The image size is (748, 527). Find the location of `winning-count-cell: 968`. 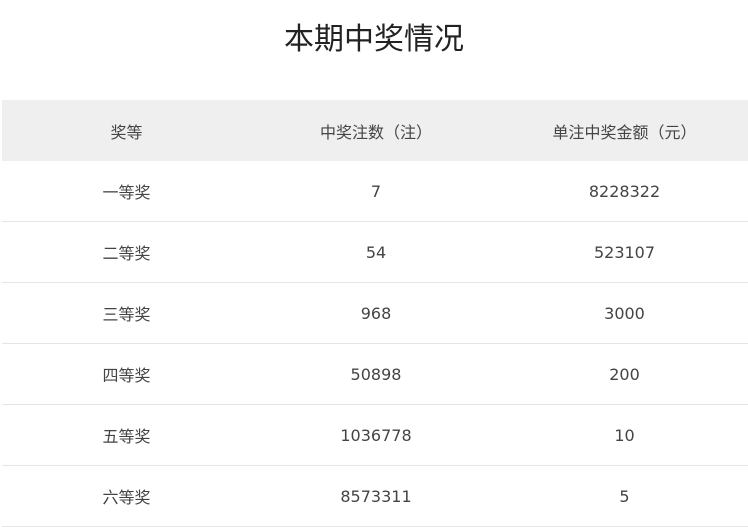

winning-count-cell: 968 is located at coordinates (376, 313).